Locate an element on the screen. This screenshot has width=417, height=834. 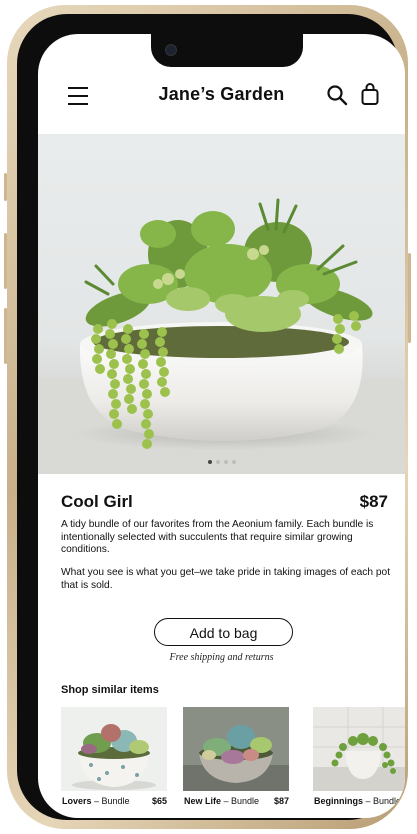
similar-item-card: Beginnings – Bundle is located at coordinates (359, 757).